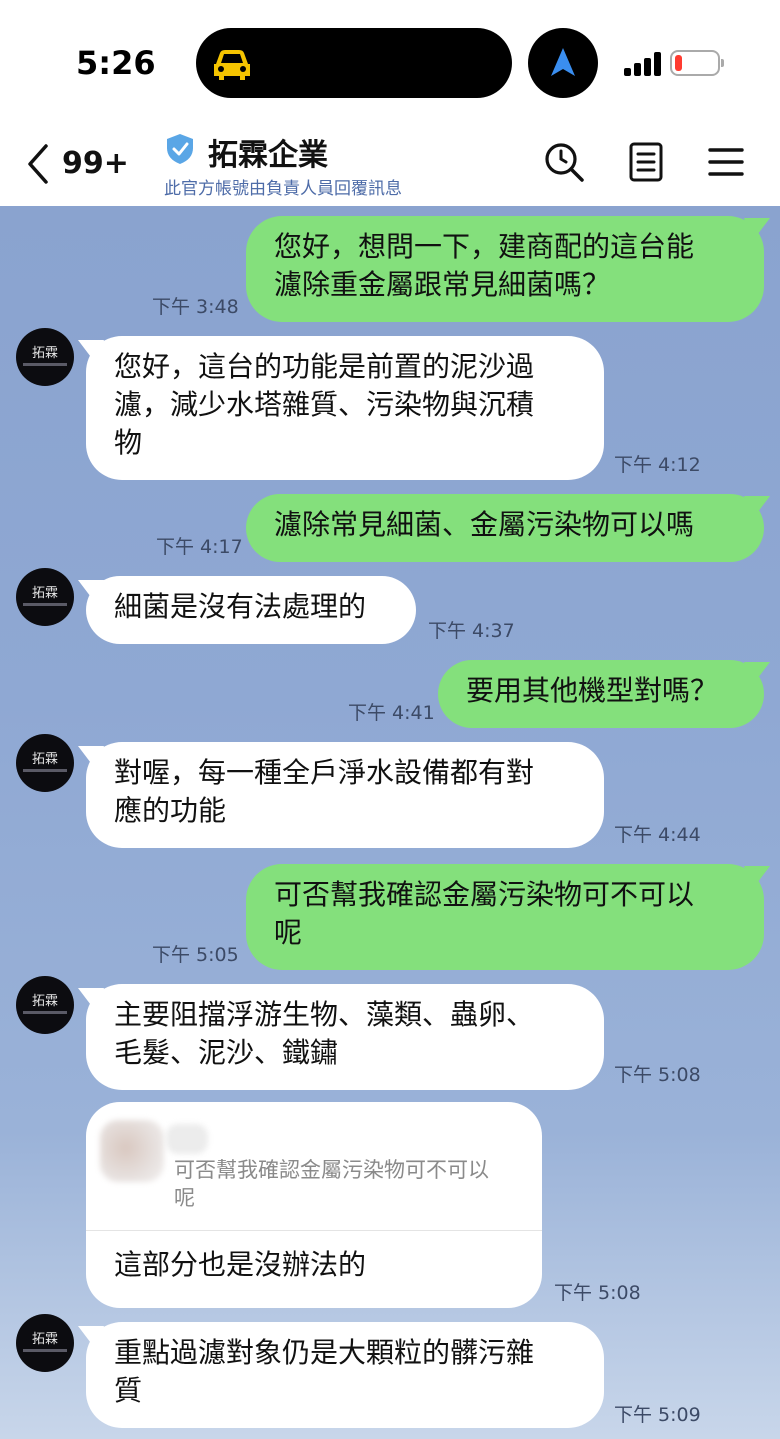 The image size is (780, 1439). I want to click on message-outgoing: 要用其他機型對嗎？, so click(601, 694).